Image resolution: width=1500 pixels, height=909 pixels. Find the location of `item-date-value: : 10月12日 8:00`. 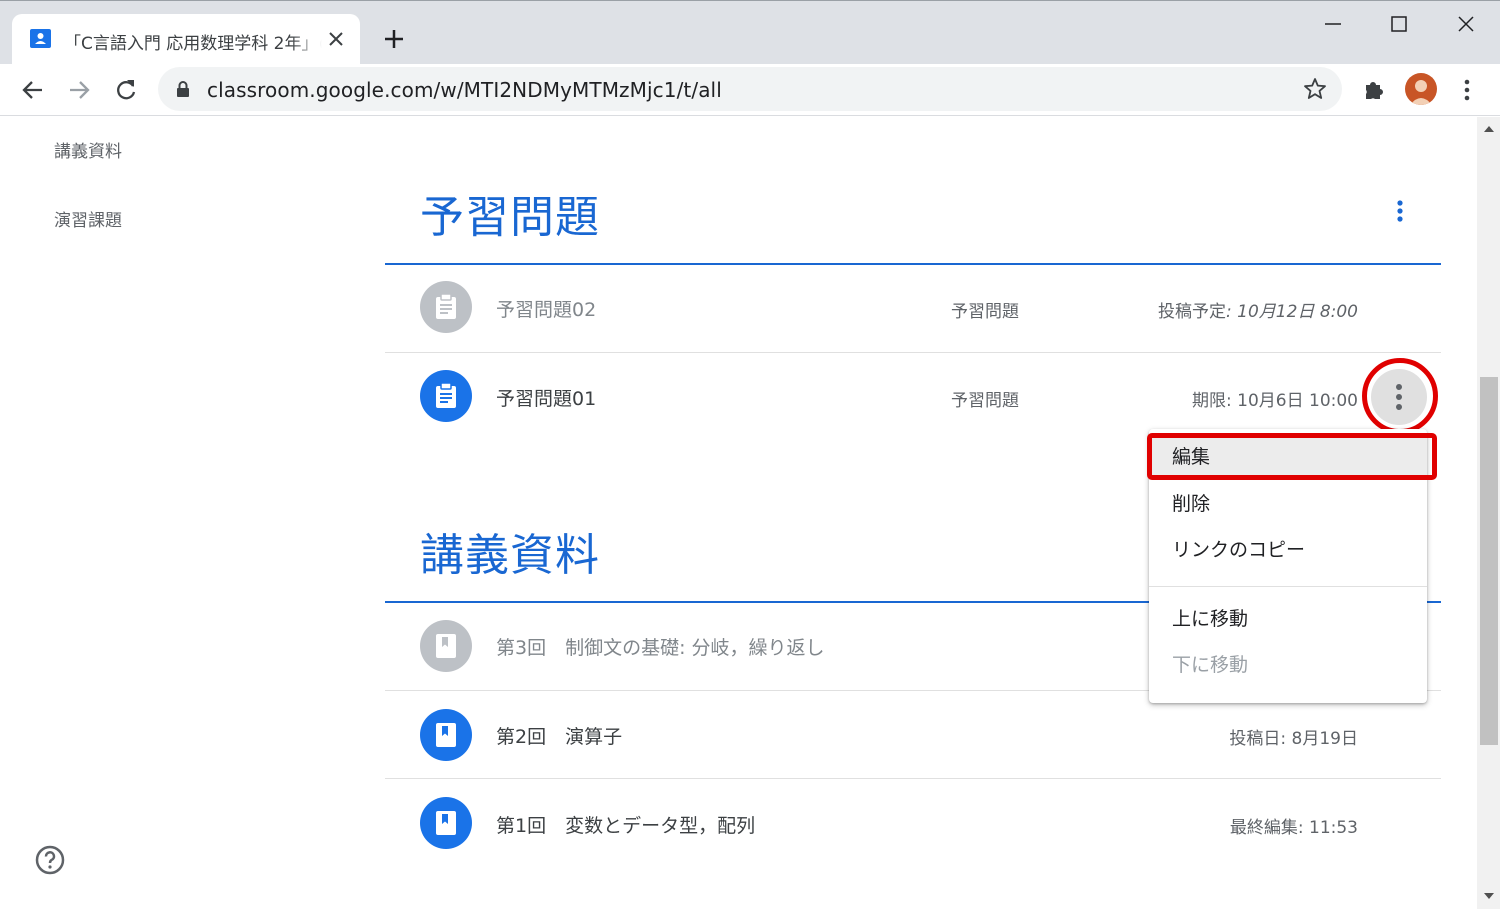

item-date-value: : 10月12日 8:00 is located at coordinates (1292, 312).